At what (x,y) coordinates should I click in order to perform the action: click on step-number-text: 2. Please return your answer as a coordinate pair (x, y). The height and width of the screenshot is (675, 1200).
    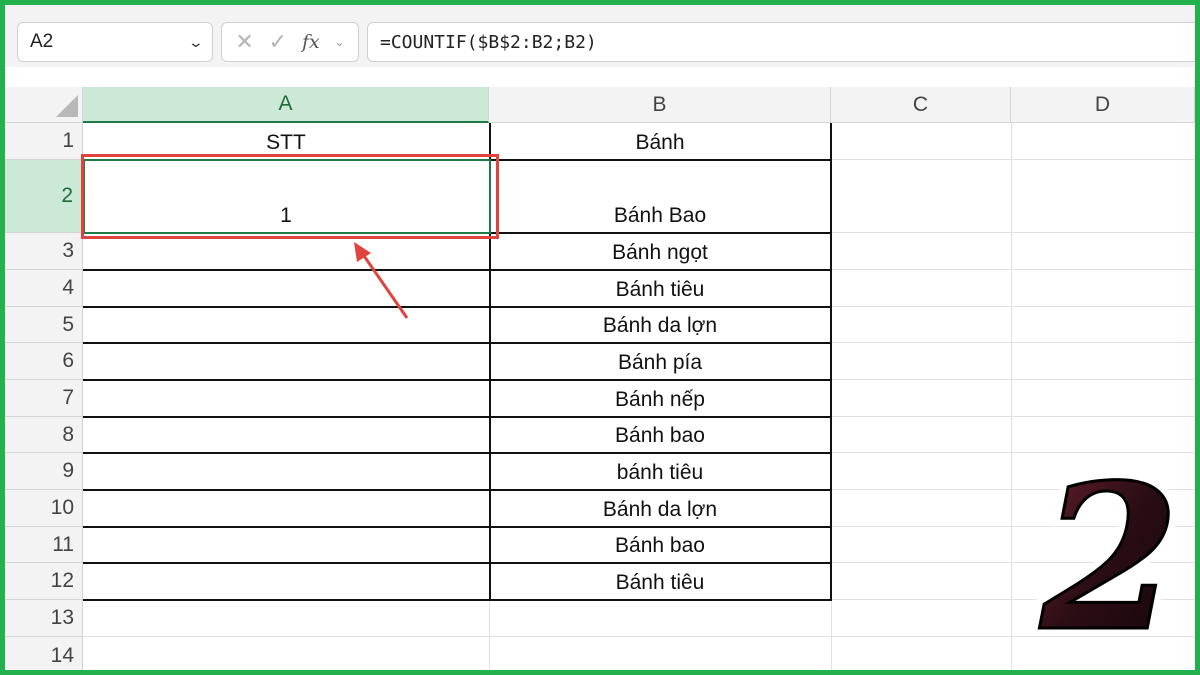
    Looking at the image, I should click on (1109, 555).